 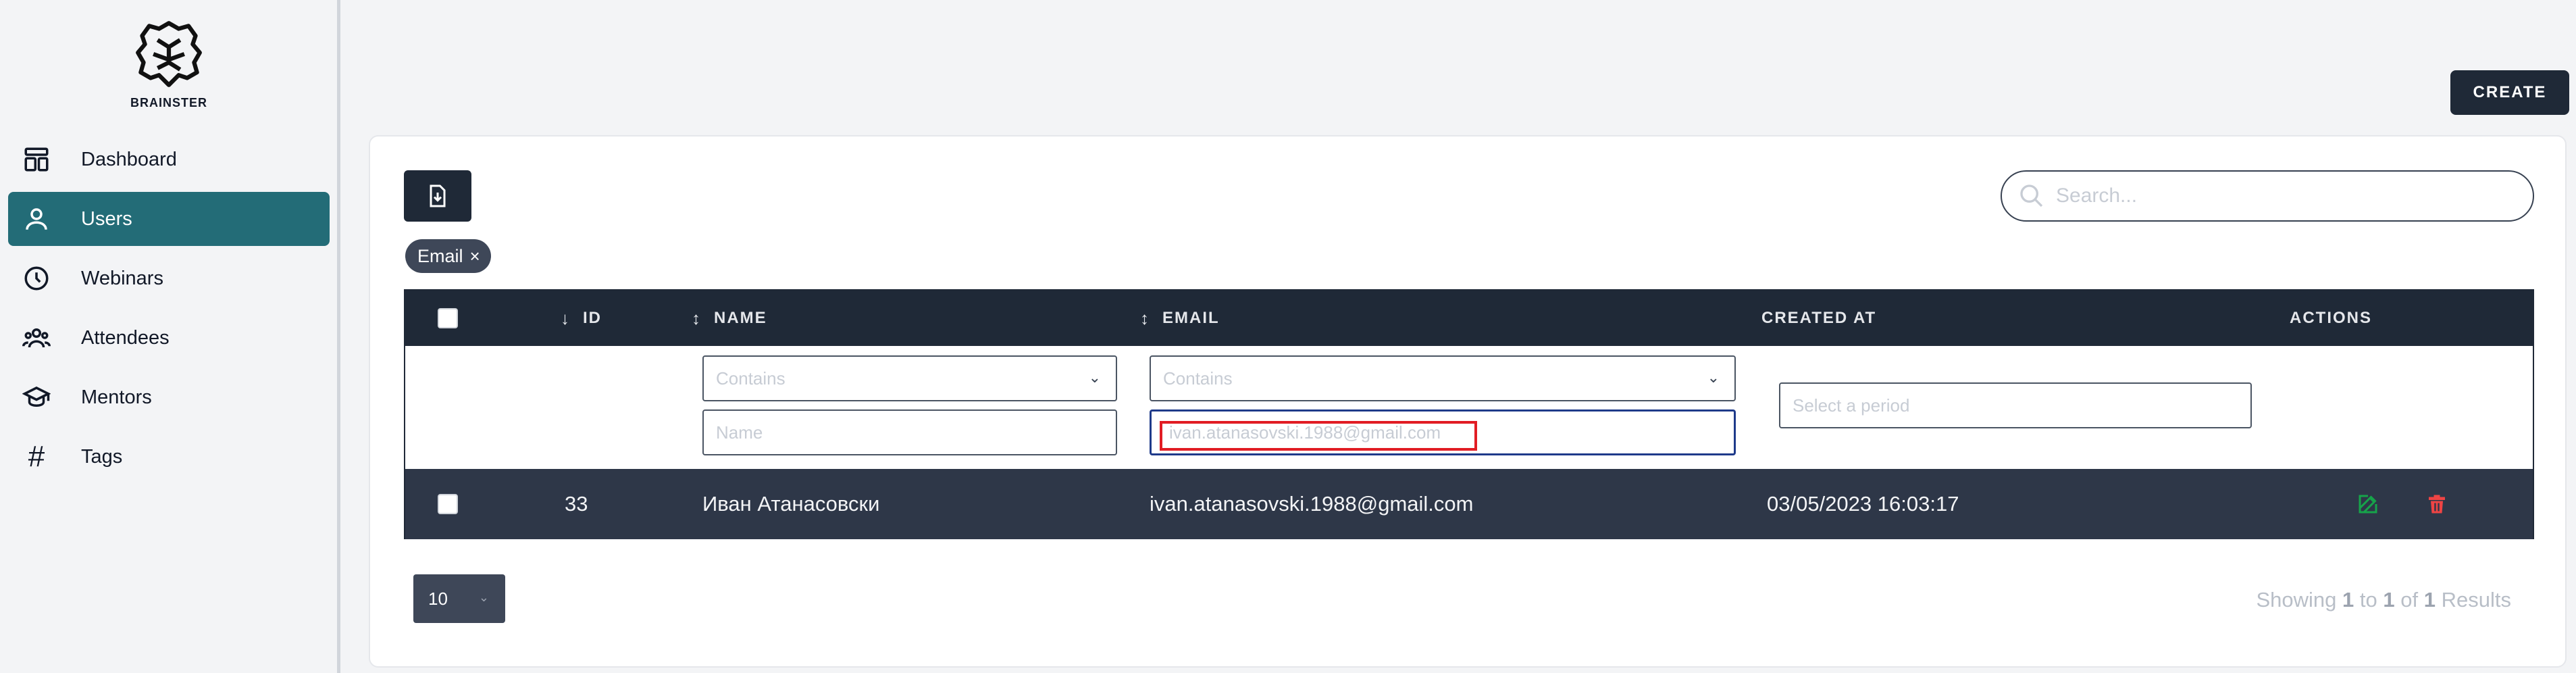 I want to click on delete-icon, so click(x=2437, y=504).